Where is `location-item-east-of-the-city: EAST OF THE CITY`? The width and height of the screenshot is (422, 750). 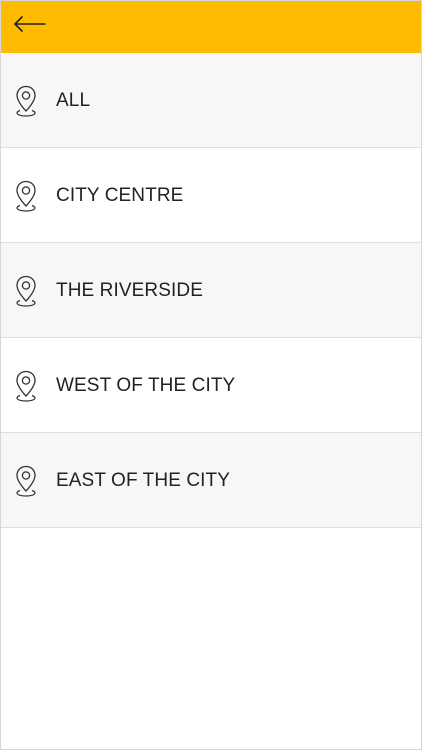 location-item-east-of-the-city: EAST OF THE CITY is located at coordinates (211, 480).